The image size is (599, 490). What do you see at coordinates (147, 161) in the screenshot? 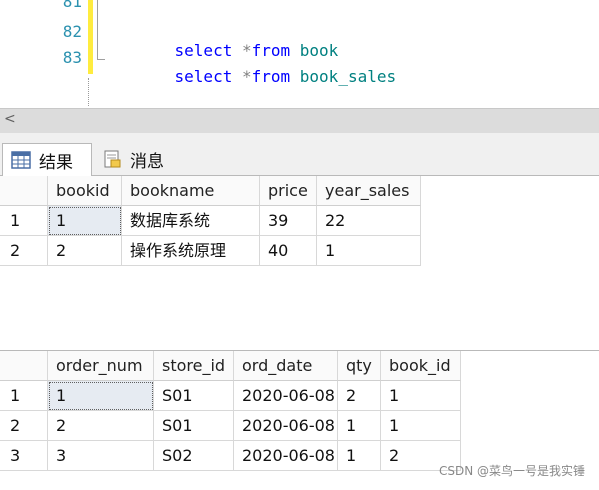
I see `tab-messages-label: 消息` at bounding box center [147, 161].